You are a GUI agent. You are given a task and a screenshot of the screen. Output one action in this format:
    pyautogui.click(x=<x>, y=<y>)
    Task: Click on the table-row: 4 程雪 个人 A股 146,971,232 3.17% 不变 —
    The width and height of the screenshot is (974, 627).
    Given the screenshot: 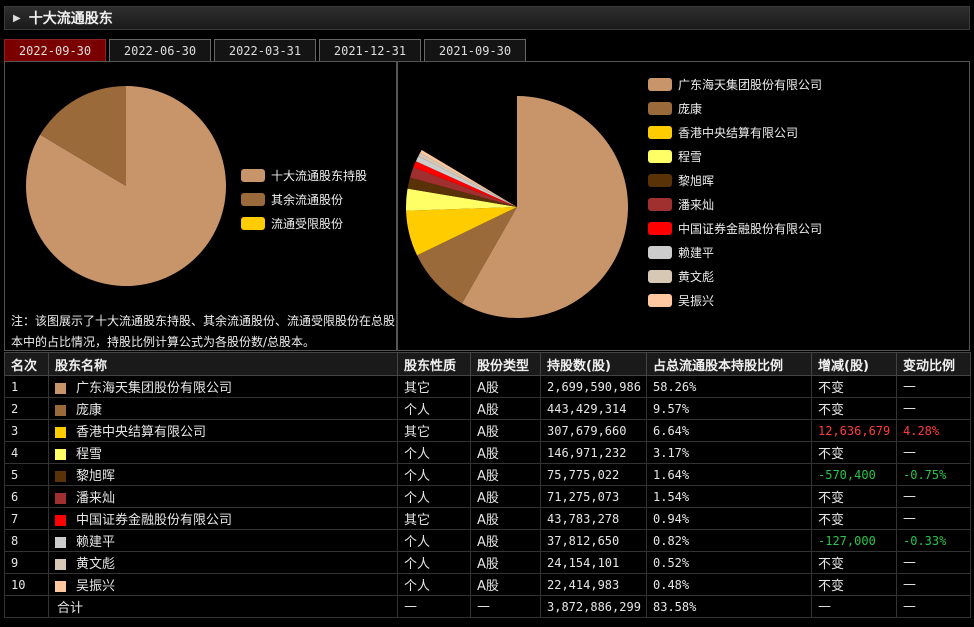 What is the action you would take?
    pyautogui.click(x=487, y=452)
    